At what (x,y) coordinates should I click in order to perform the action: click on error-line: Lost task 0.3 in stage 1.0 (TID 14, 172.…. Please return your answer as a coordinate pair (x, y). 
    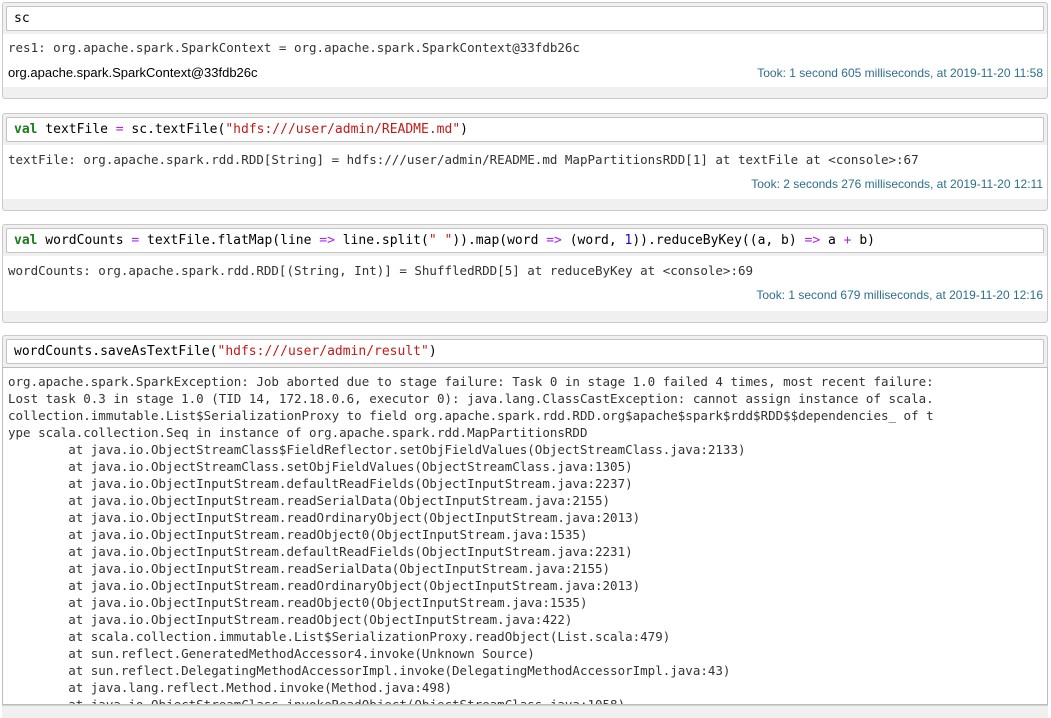
    Looking at the image, I should click on (471, 398).